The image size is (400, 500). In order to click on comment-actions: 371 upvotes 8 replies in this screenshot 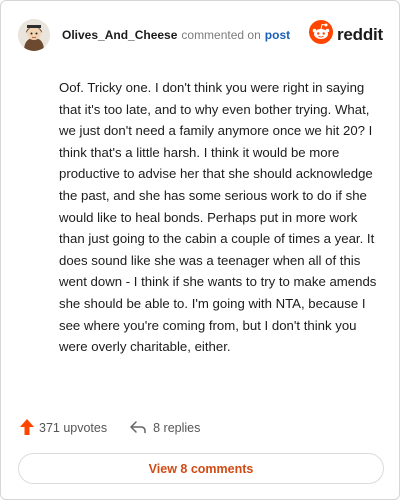, I will do `click(109, 428)`.